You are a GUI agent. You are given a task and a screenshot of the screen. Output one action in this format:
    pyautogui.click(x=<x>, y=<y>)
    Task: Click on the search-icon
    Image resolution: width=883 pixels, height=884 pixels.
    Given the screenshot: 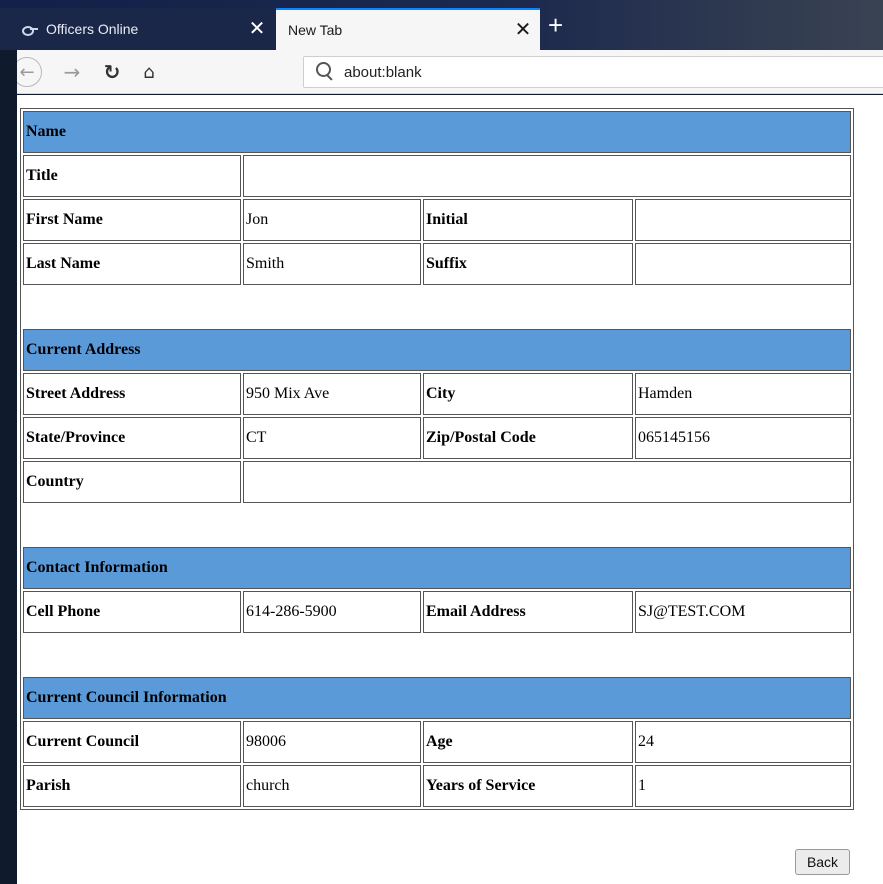 What is the action you would take?
    pyautogui.click(x=325, y=72)
    